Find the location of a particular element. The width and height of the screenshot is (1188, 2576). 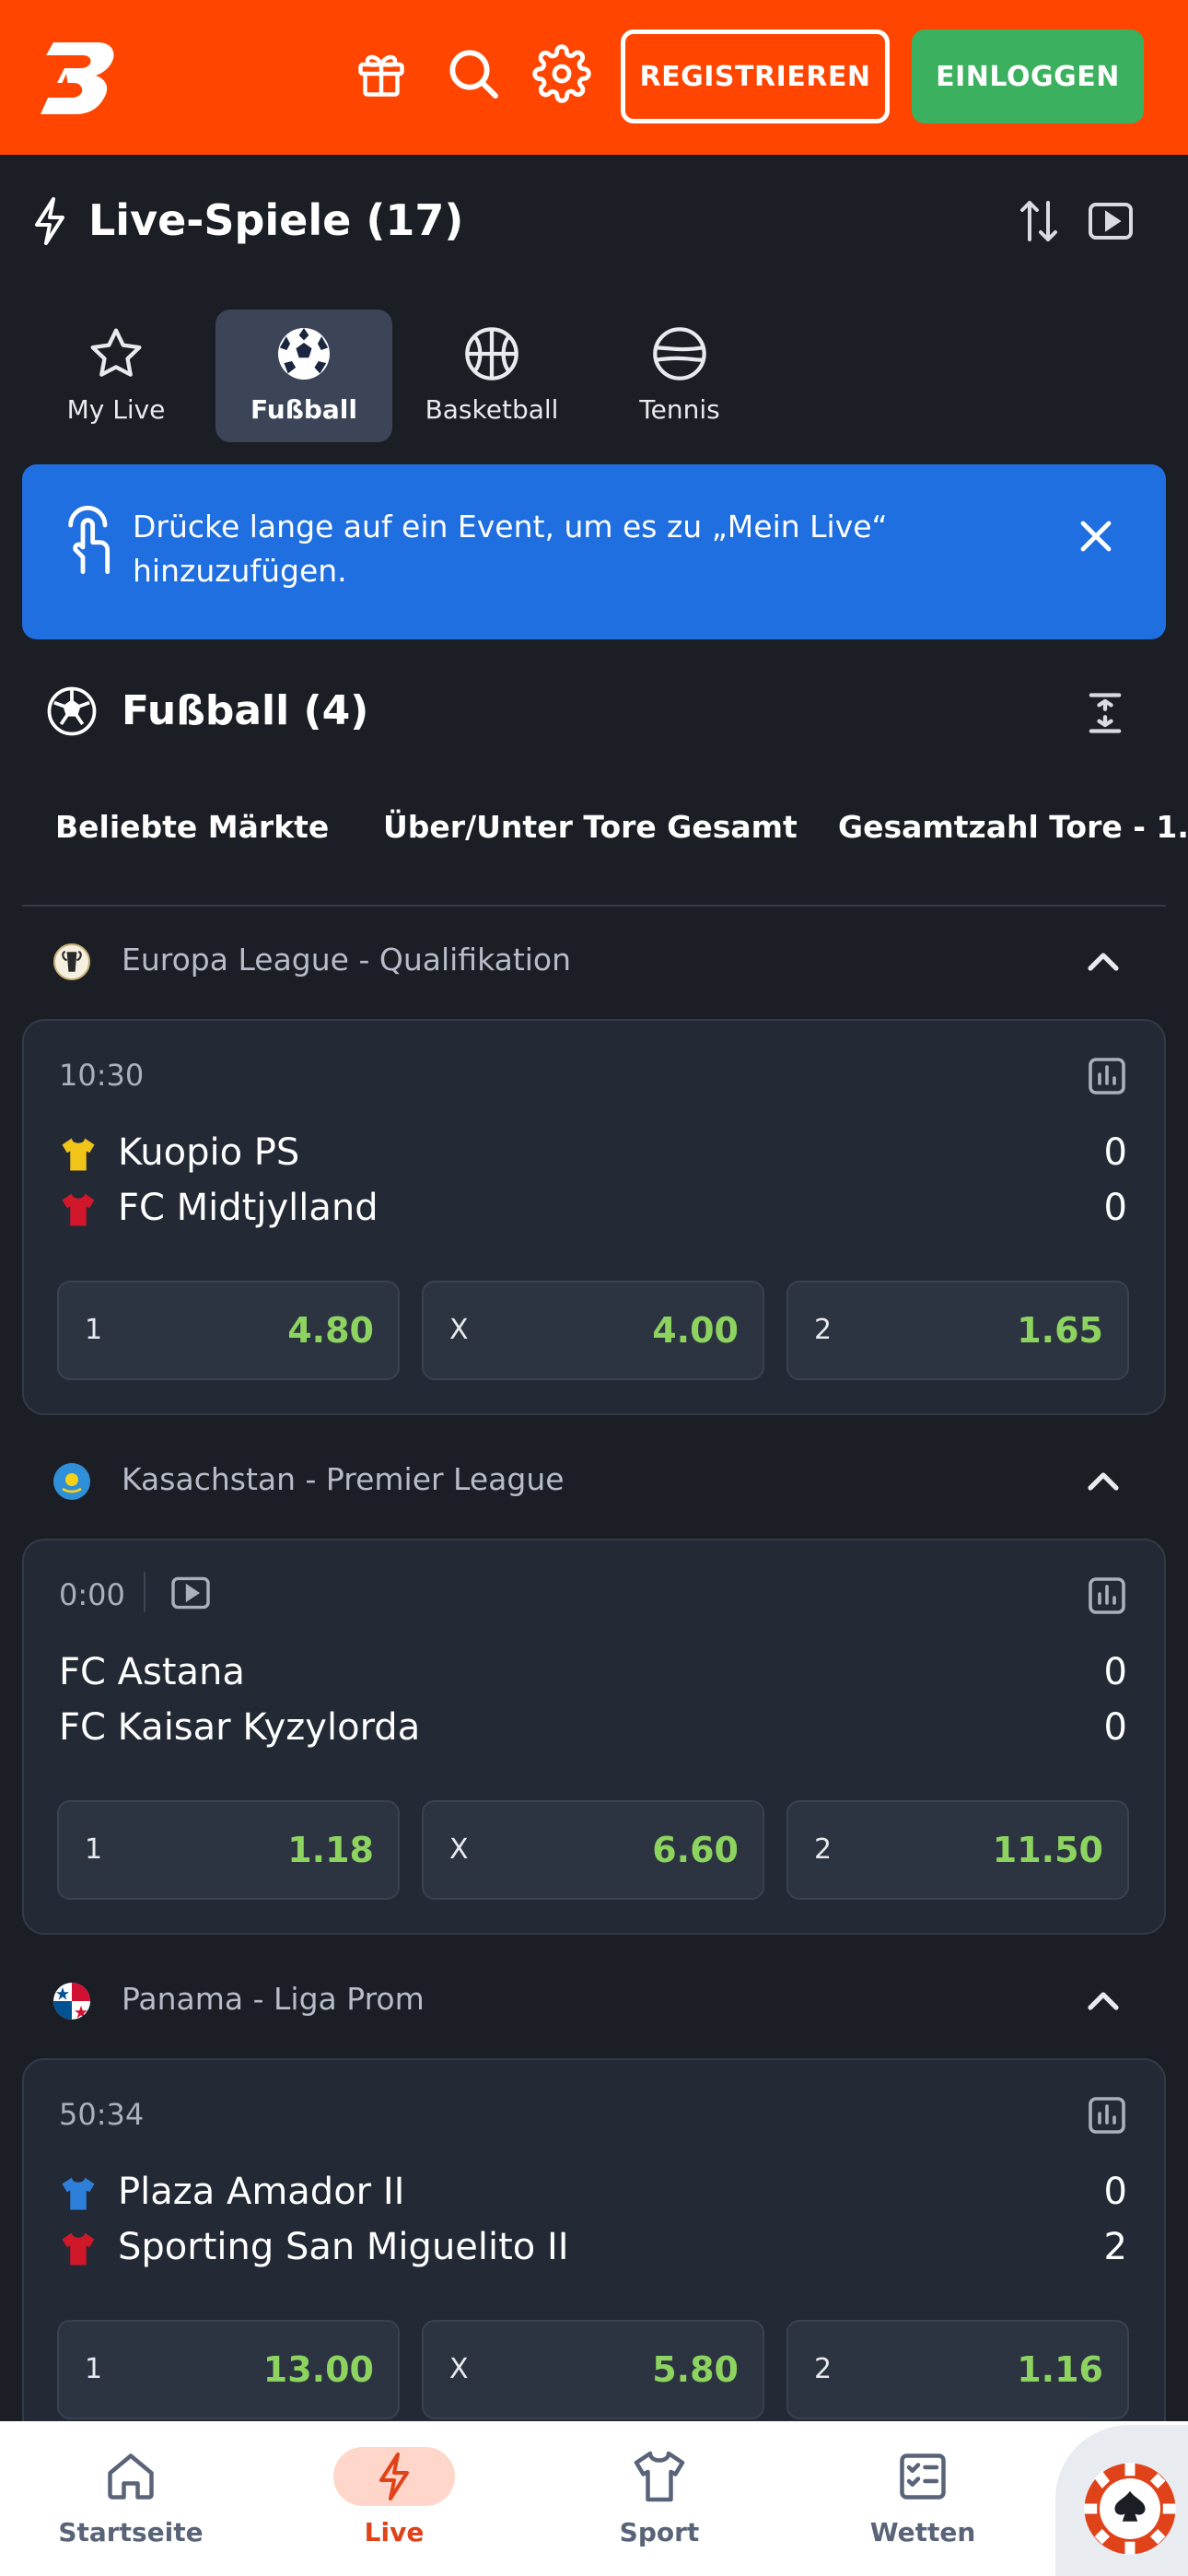

sport-tab-label: My Live is located at coordinates (116, 409).